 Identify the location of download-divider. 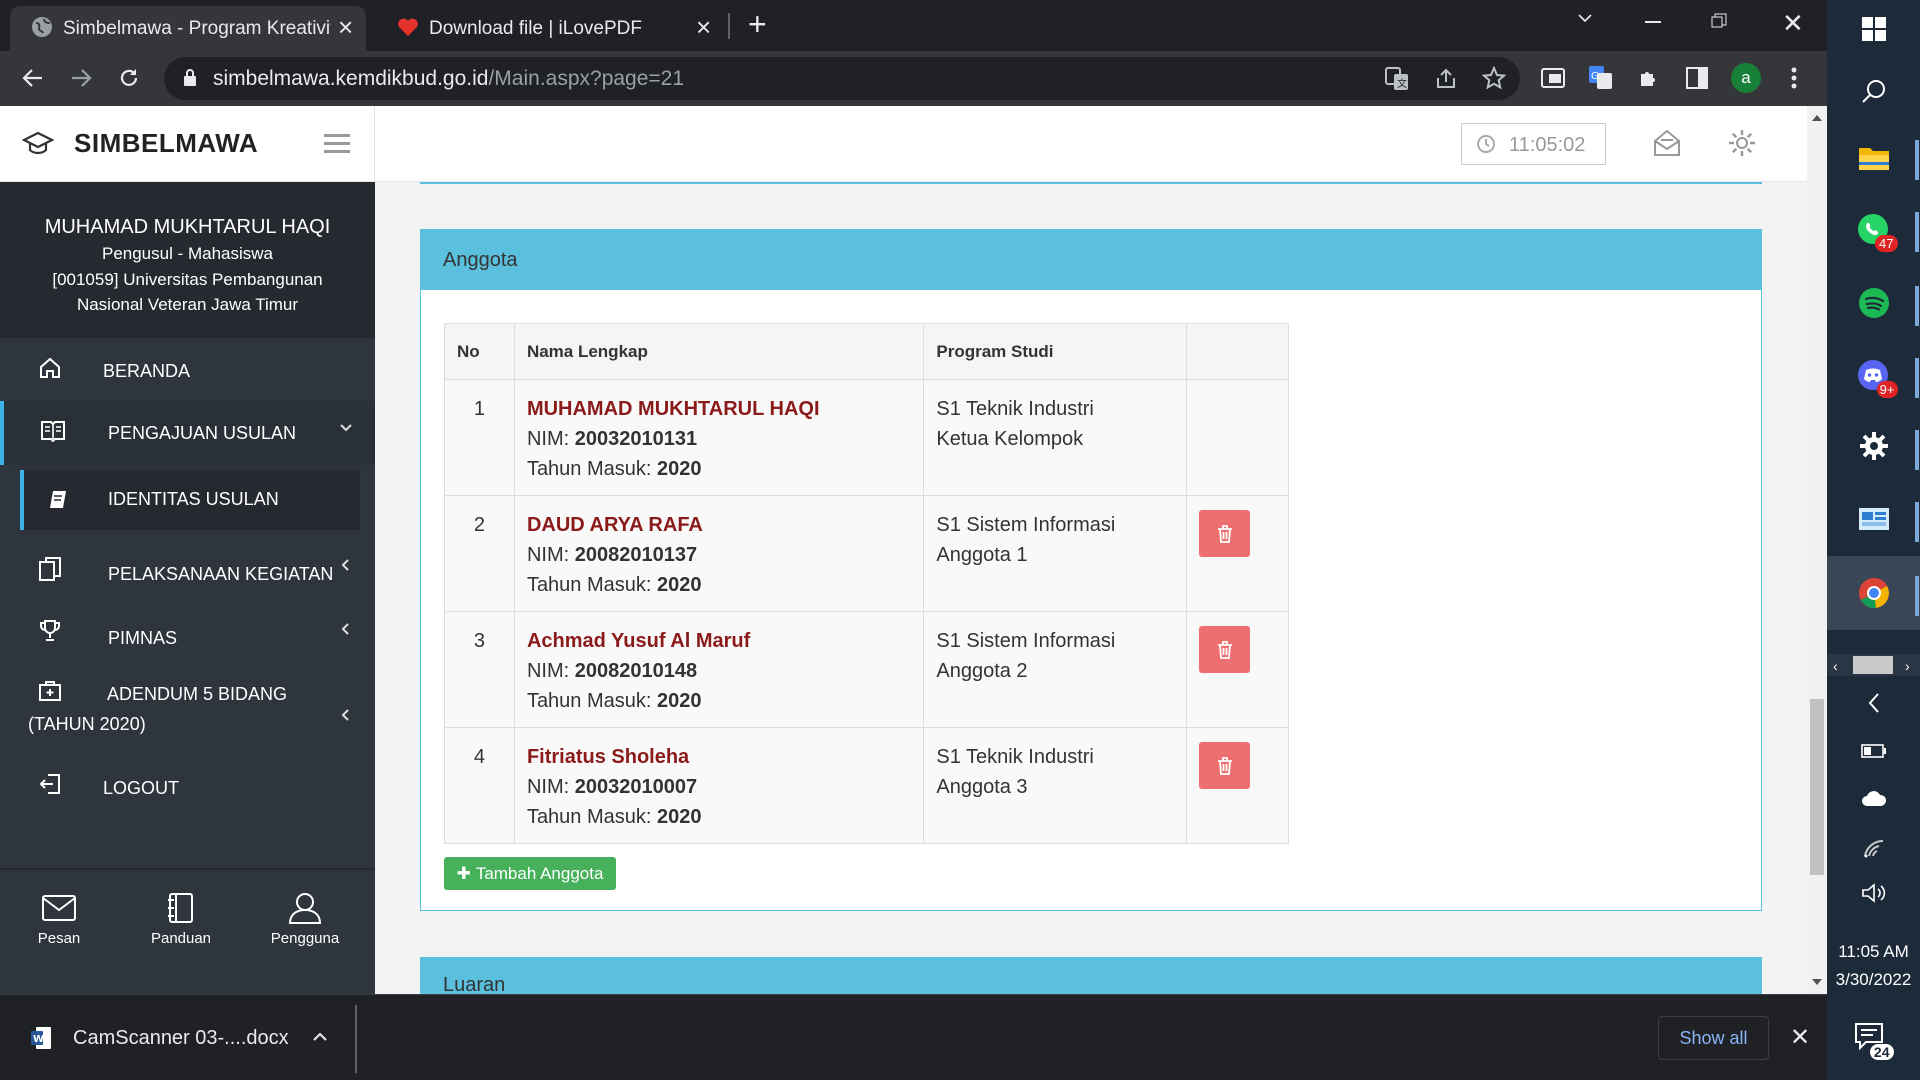
(356, 1039).